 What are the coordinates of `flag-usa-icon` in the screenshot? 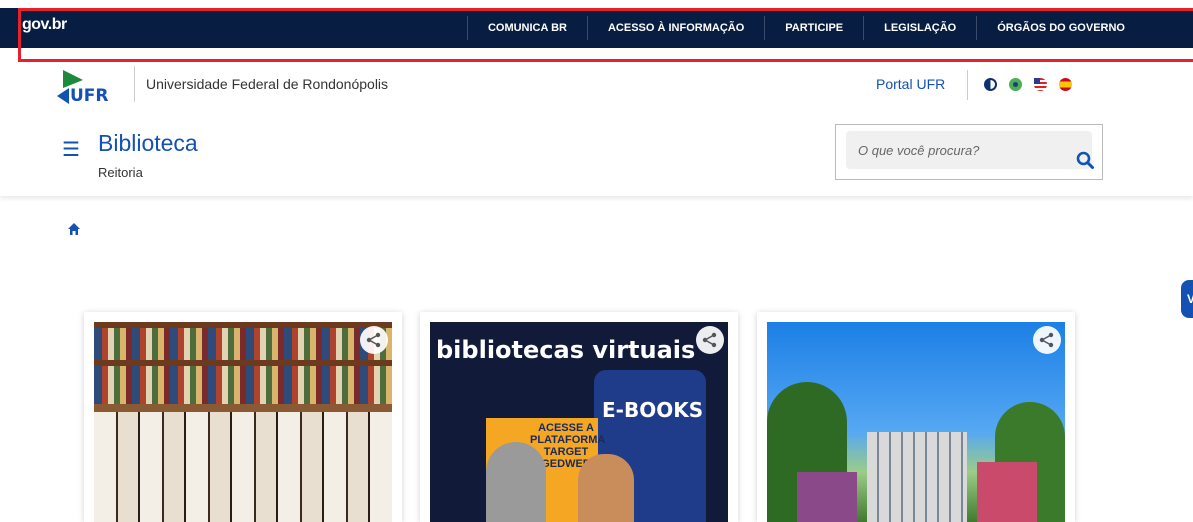 It's located at (1040, 84).